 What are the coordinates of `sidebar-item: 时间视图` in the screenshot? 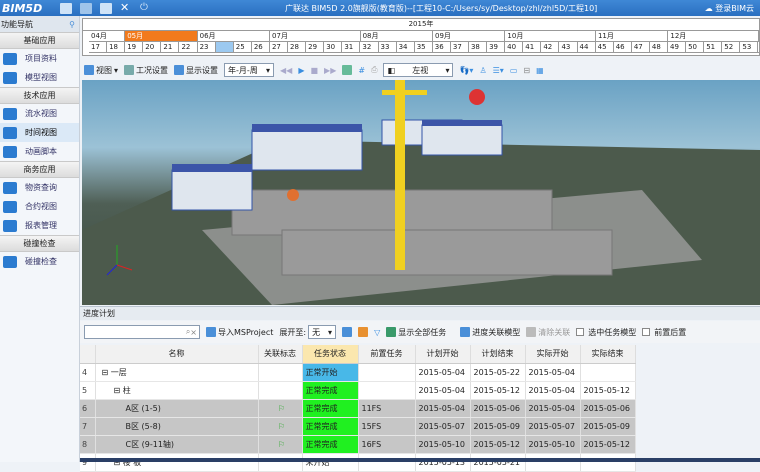 It's located at (39, 132).